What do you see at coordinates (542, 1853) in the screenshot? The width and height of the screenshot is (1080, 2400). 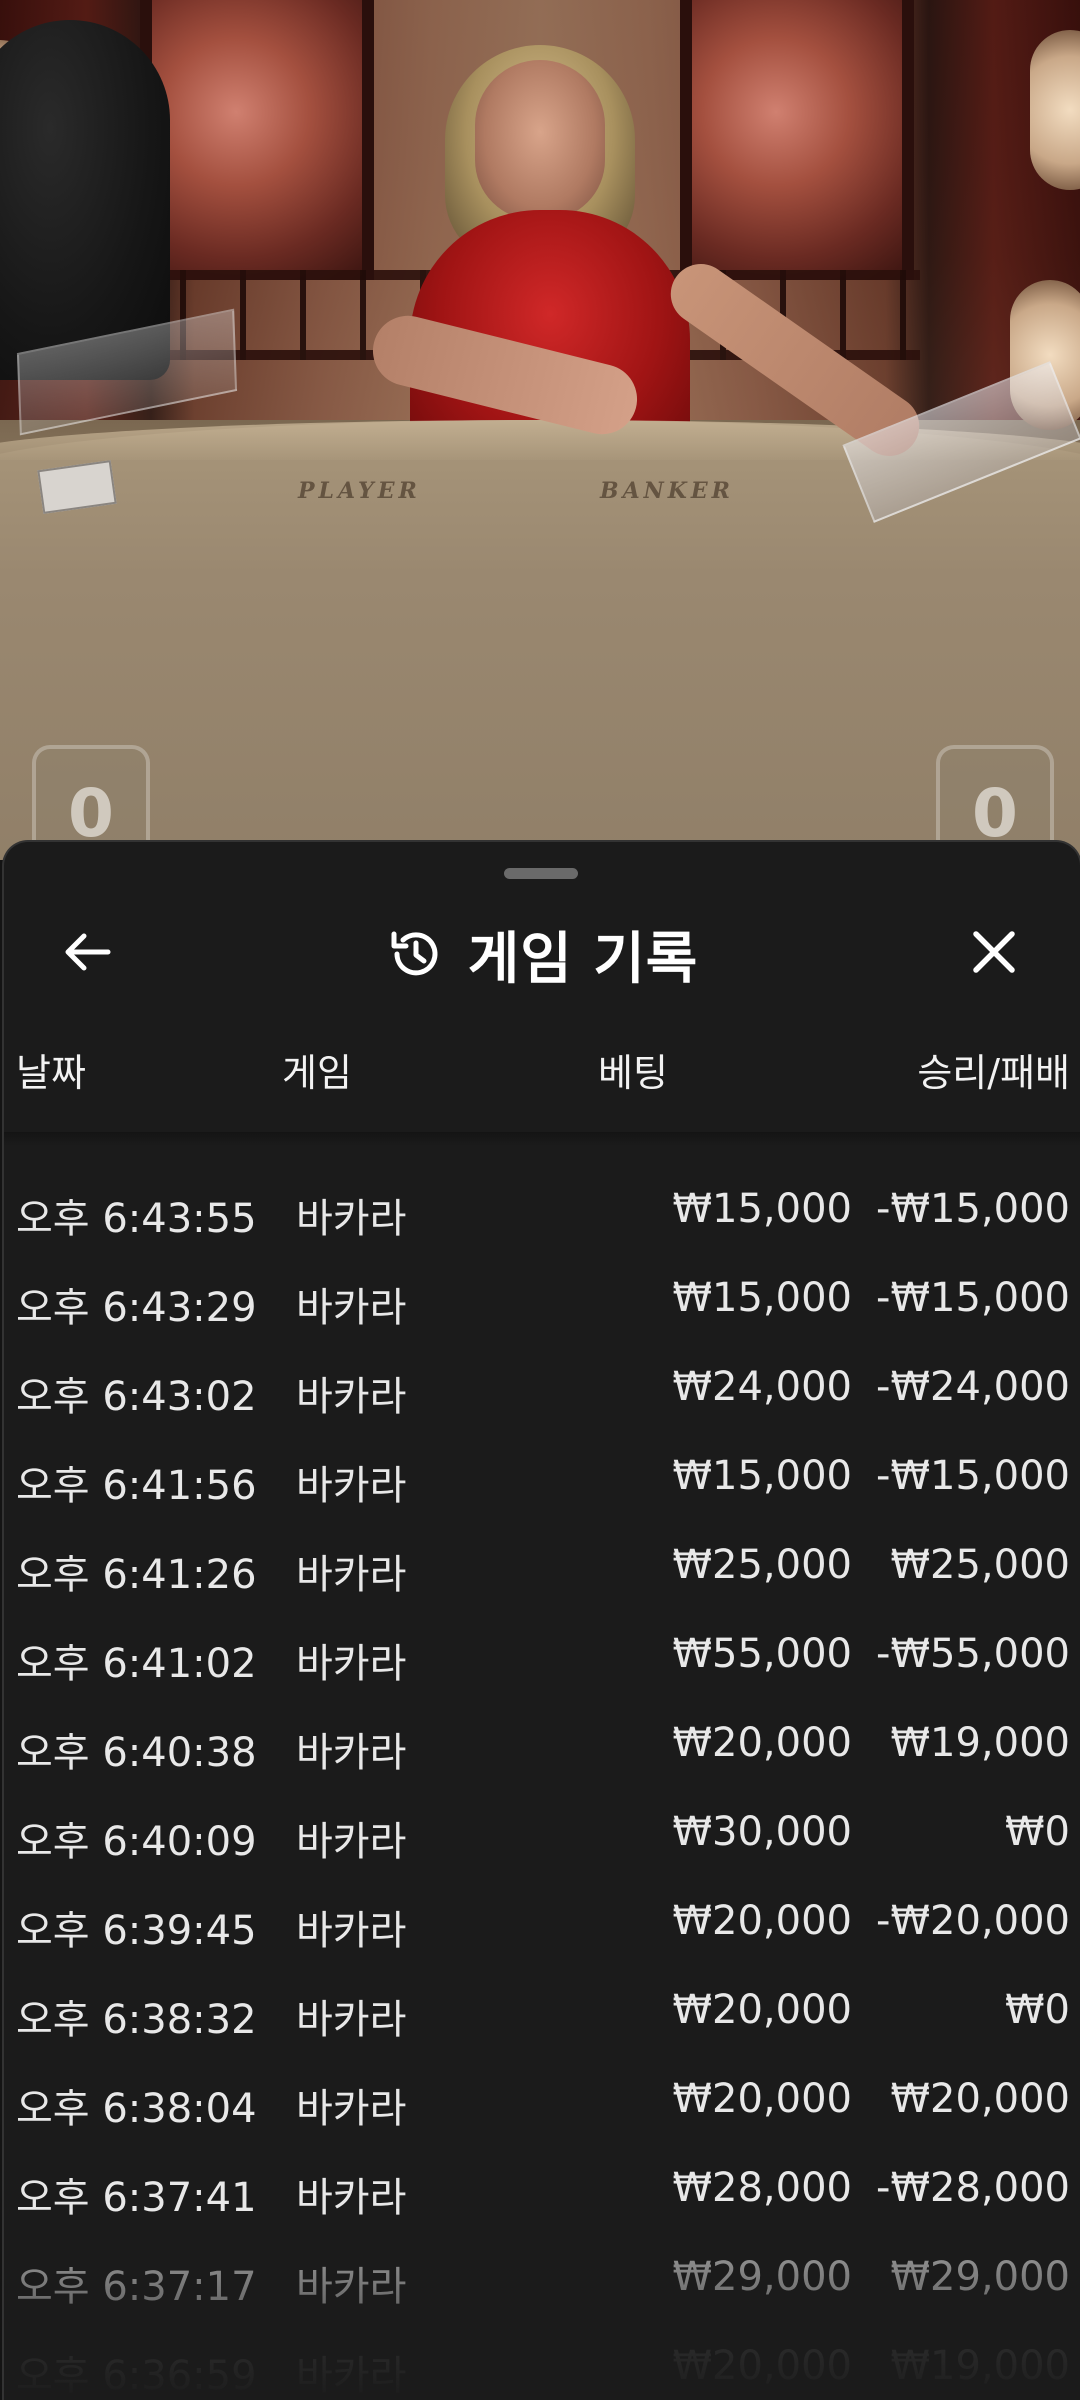 I see `table-row: 오후 6:40:09 바카라 ₩30,000 ₩0` at bounding box center [542, 1853].